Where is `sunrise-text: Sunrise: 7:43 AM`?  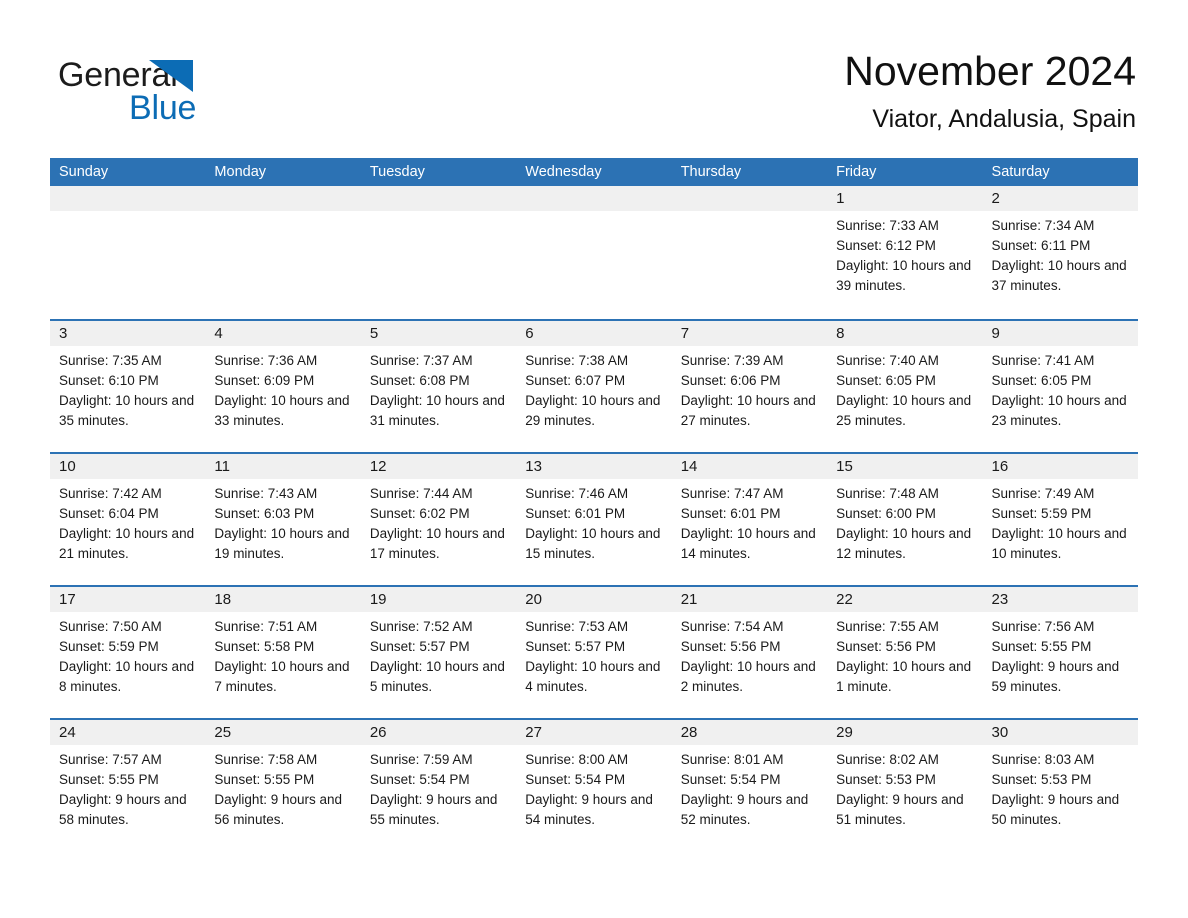
sunrise-text: Sunrise: 7:43 AM is located at coordinates (266, 493).